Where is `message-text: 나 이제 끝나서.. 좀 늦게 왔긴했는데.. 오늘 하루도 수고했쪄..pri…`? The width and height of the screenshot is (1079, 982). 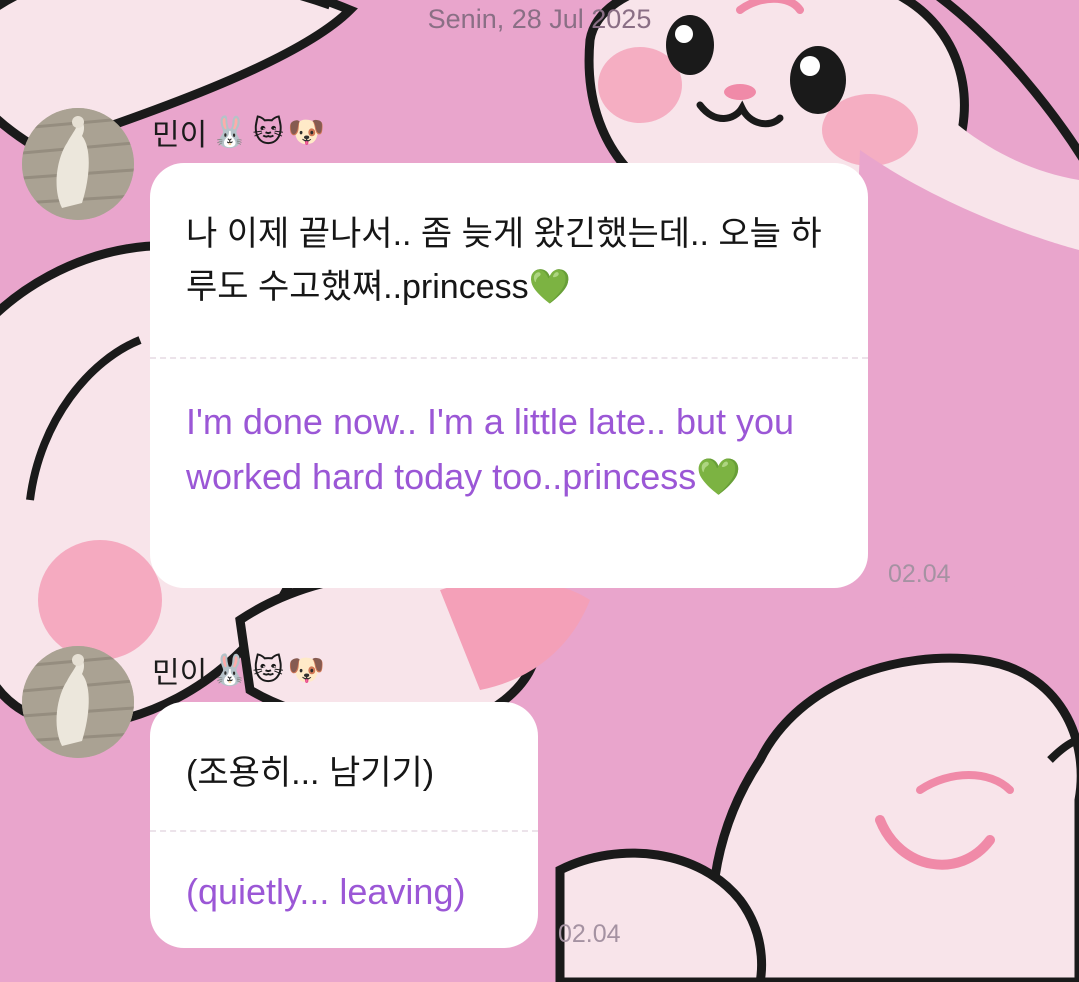 message-text: 나 이제 끝나서.. 좀 늦게 왔긴했는데.. 오늘 하루도 수고했쪄..pri… is located at coordinates (504, 260).